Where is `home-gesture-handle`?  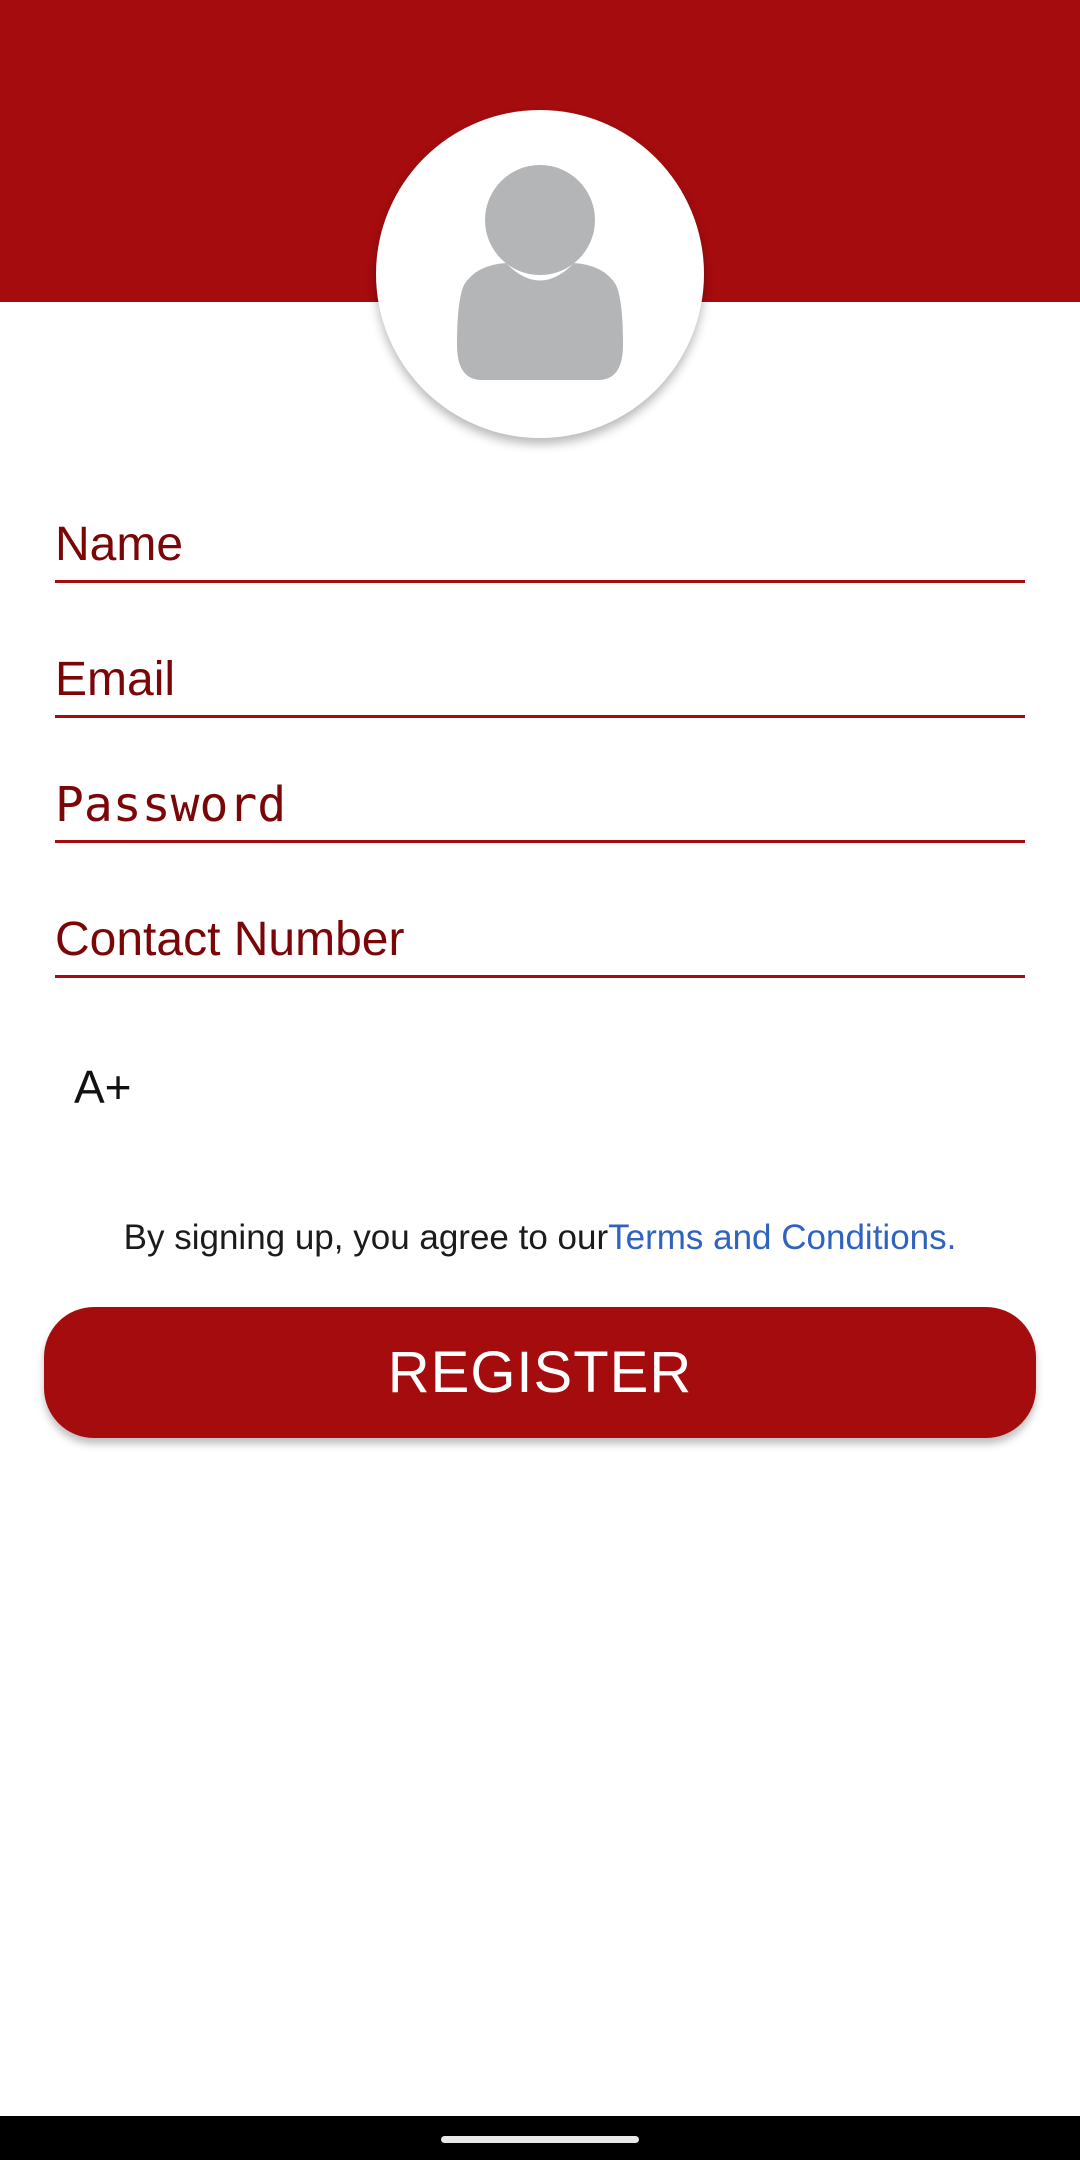
home-gesture-handle is located at coordinates (540, 2139).